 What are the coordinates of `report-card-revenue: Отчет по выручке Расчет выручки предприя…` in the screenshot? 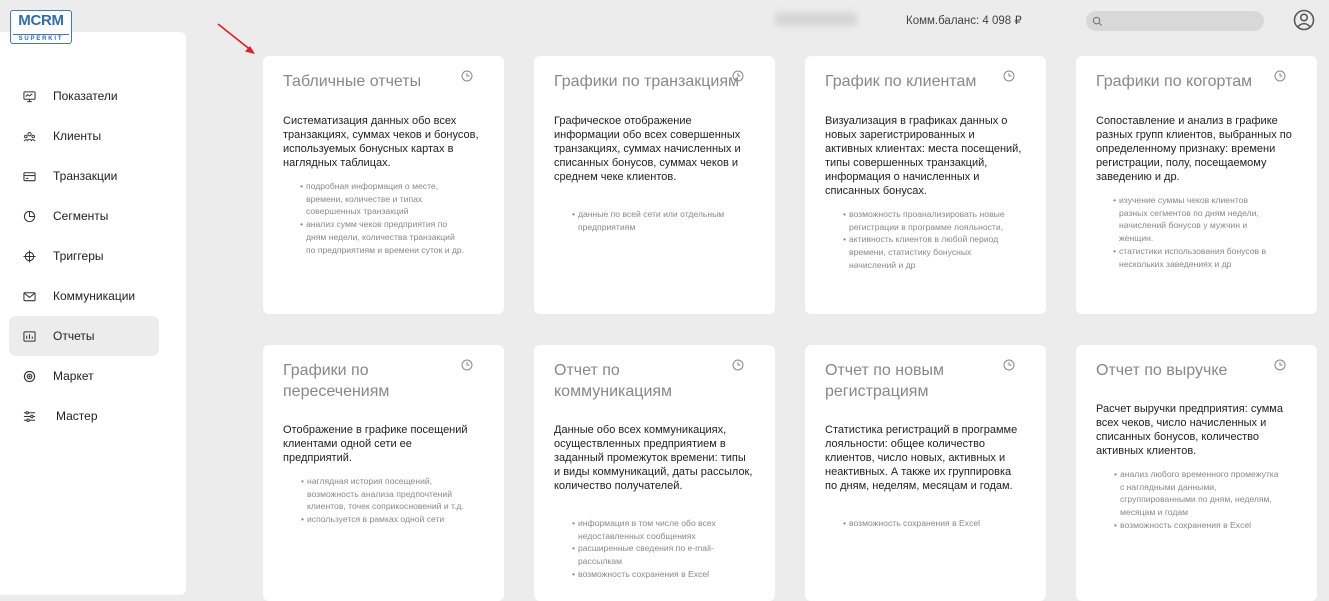 It's located at (1196, 473).